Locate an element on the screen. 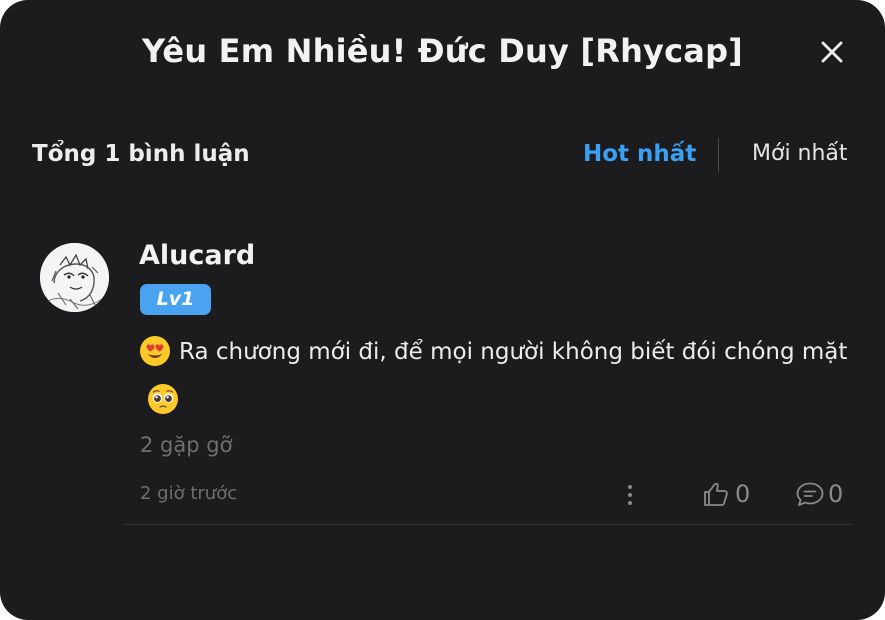  sheet-title: Yêu Em Nhiều! Đức Duy [Rhycap] is located at coordinates (442, 51).